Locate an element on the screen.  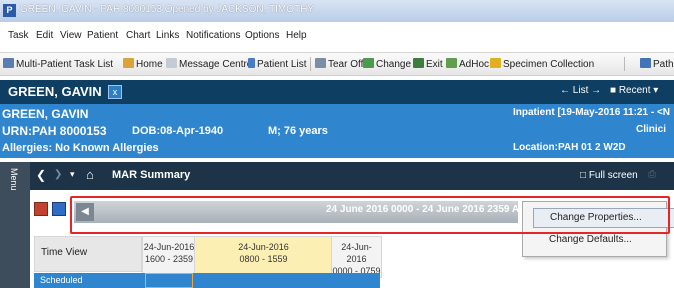
menu-help: Help is located at coordinates (296, 35).